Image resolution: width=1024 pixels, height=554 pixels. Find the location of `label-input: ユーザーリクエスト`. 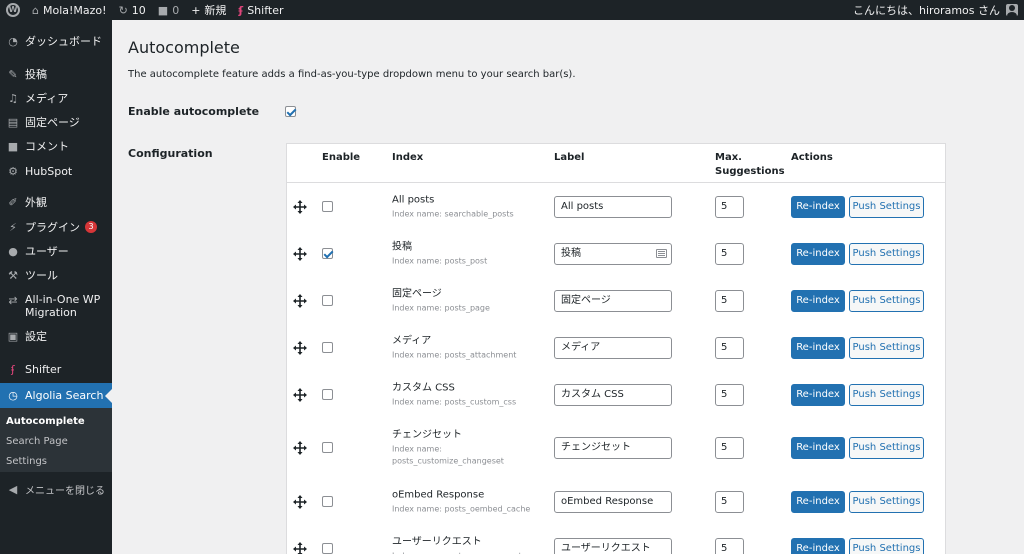

label-input: ユーザーリクエスト is located at coordinates (613, 545).